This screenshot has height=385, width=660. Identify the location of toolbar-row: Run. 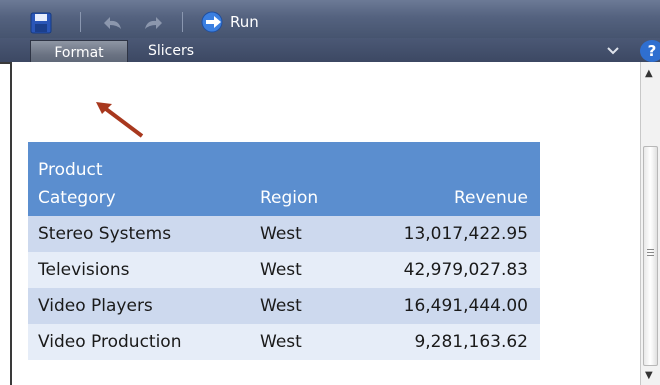
(330, 19).